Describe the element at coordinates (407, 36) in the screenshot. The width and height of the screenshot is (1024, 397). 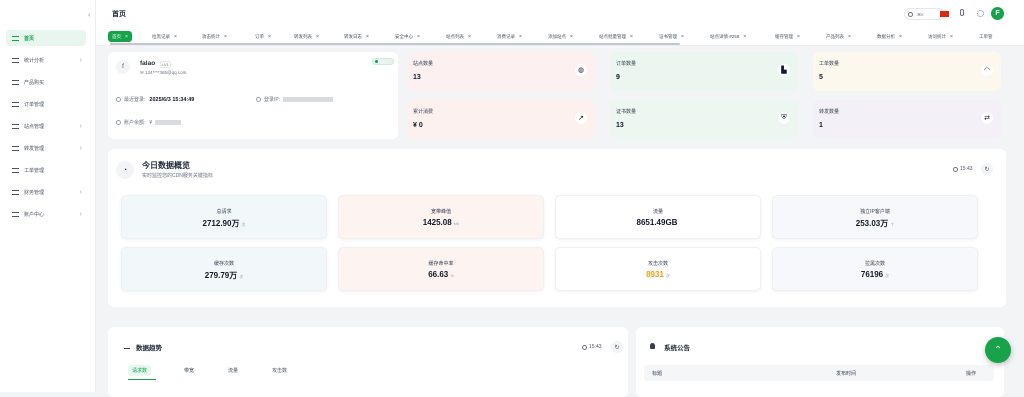
I see `tab-security: 安全中心 ×` at that location.